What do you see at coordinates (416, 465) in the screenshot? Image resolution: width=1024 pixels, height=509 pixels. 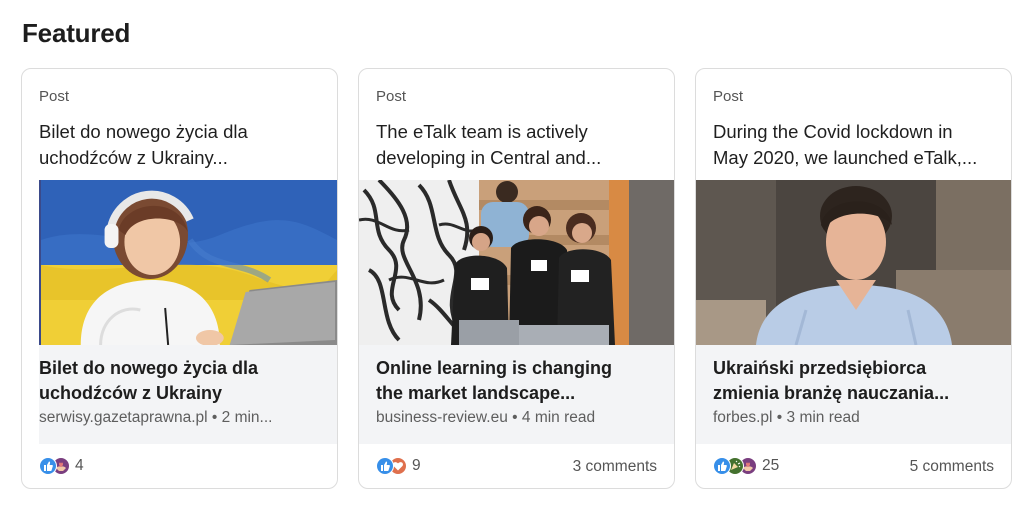 I see `reaction-count: 9` at bounding box center [416, 465].